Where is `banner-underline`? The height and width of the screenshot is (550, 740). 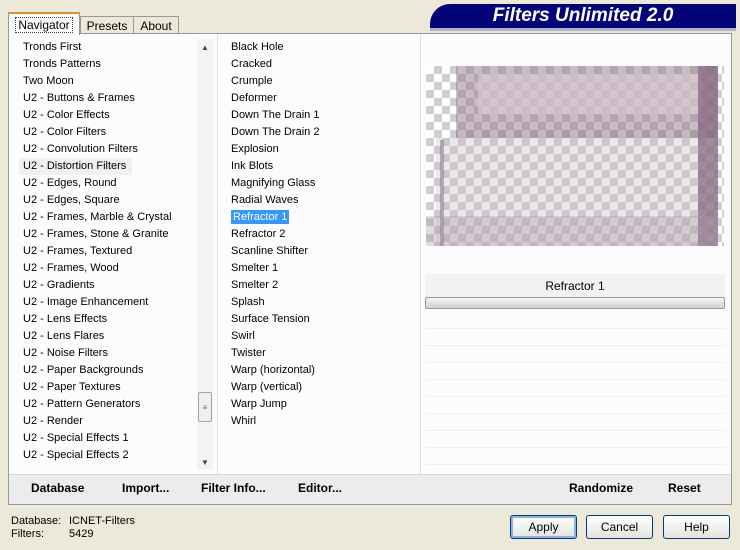 banner-underline is located at coordinates (583, 29).